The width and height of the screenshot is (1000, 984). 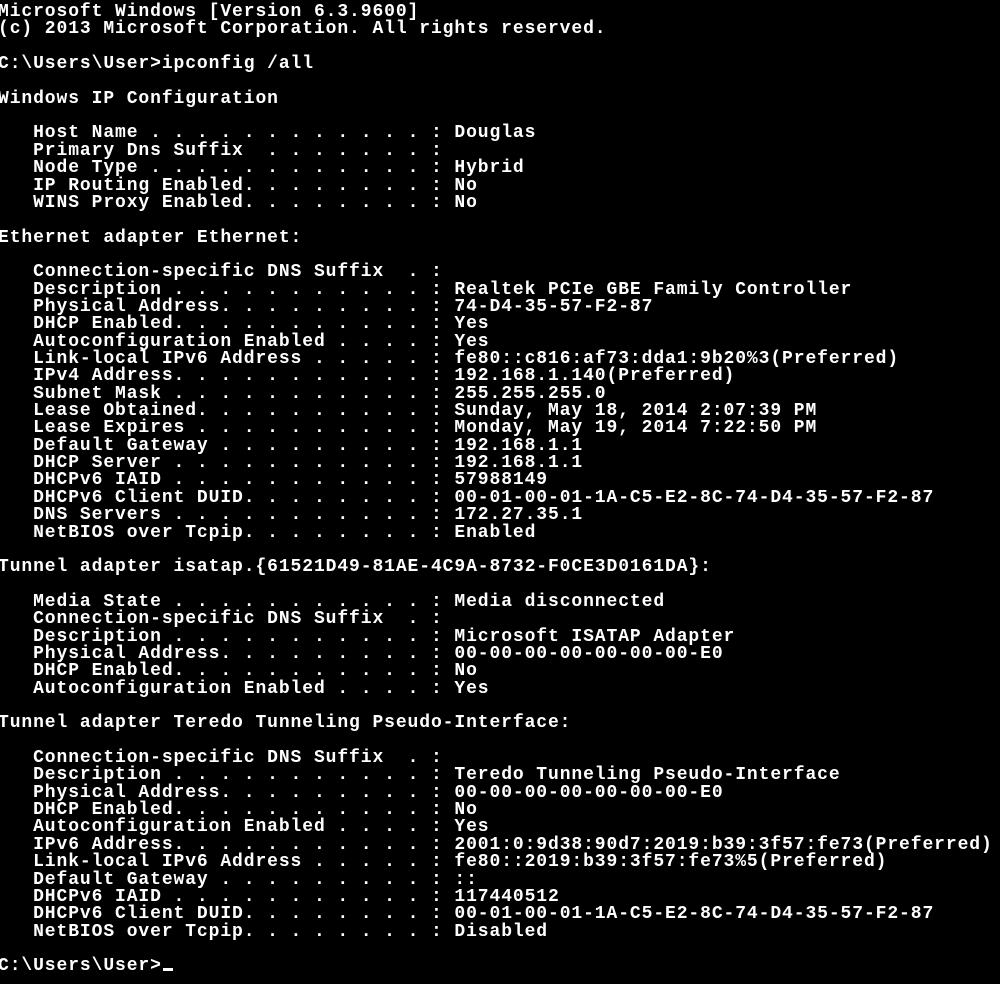 I want to click on section-title-text: Ethernet adapter Ethernet:, so click(x=151, y=237).